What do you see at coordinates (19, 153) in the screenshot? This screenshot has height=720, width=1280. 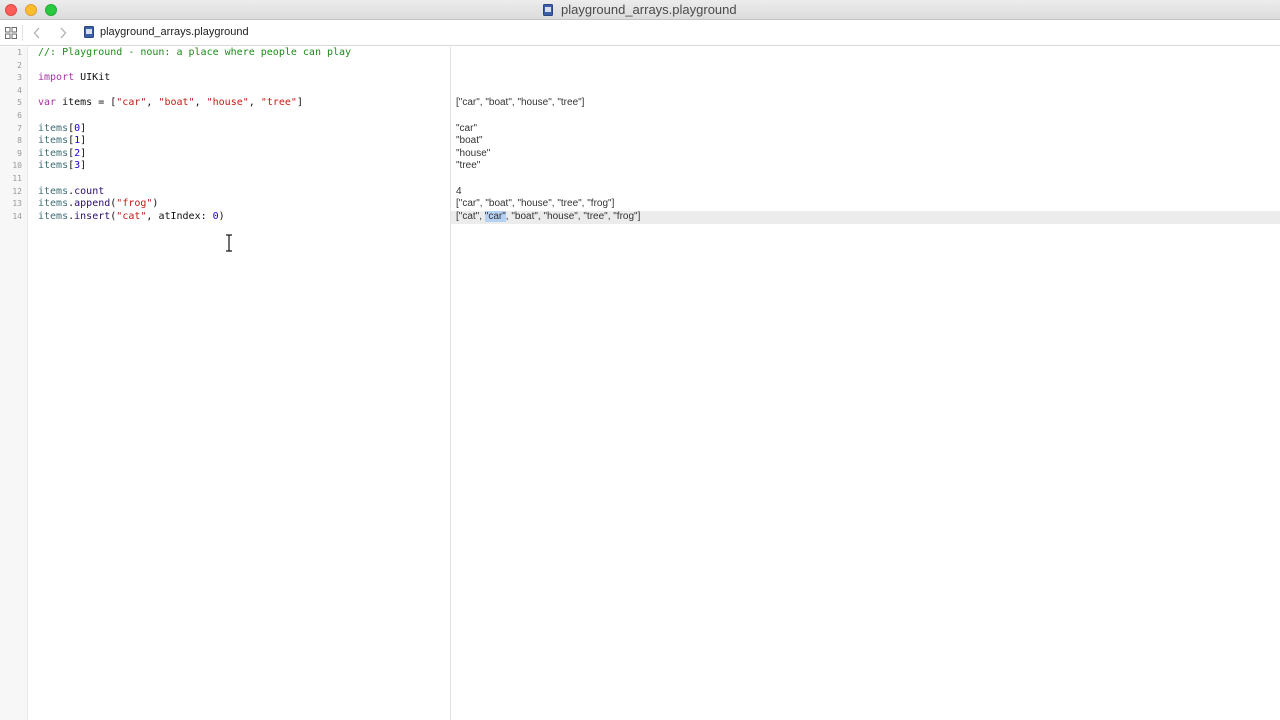 I see `line-number: 9` at bounding box center [19, 153].